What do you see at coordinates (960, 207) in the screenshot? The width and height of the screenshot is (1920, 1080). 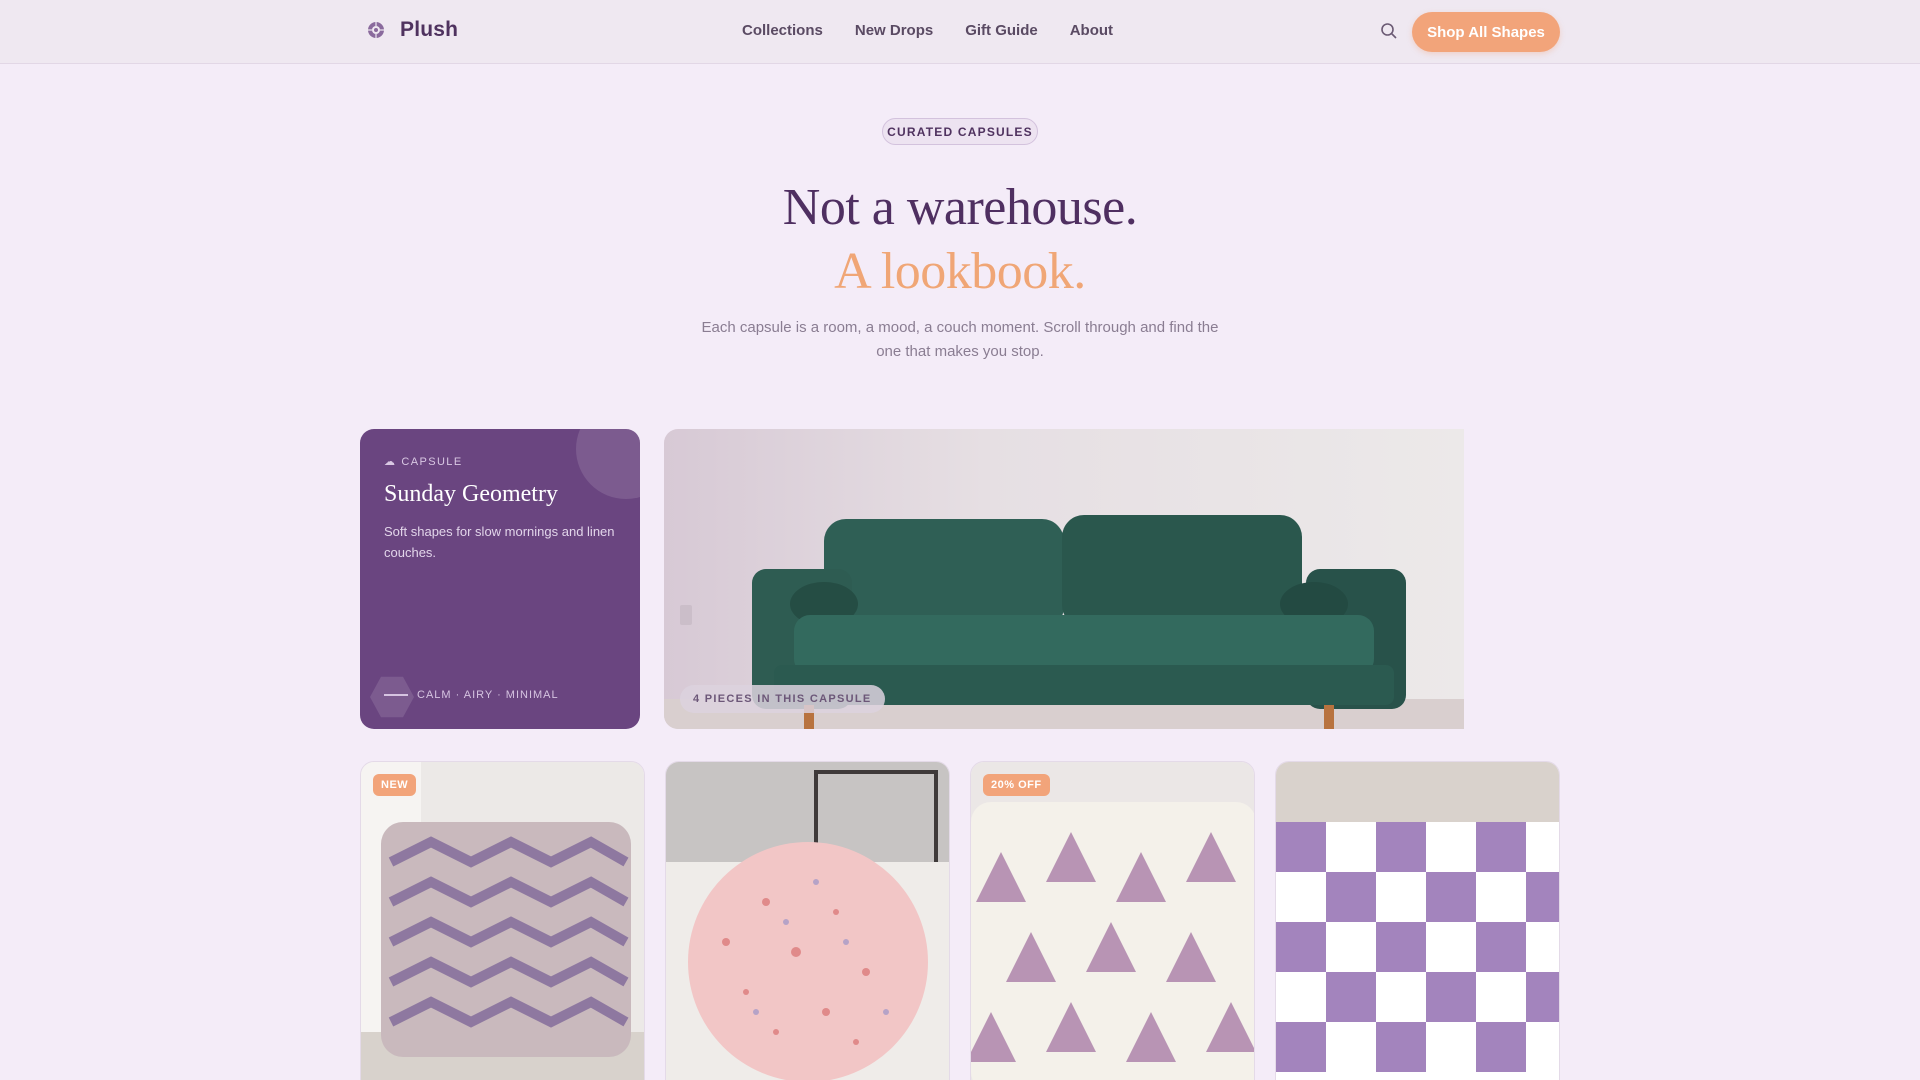 I see `hero-title-line1: Not a warehouse.` at bounding box center [960, 207].